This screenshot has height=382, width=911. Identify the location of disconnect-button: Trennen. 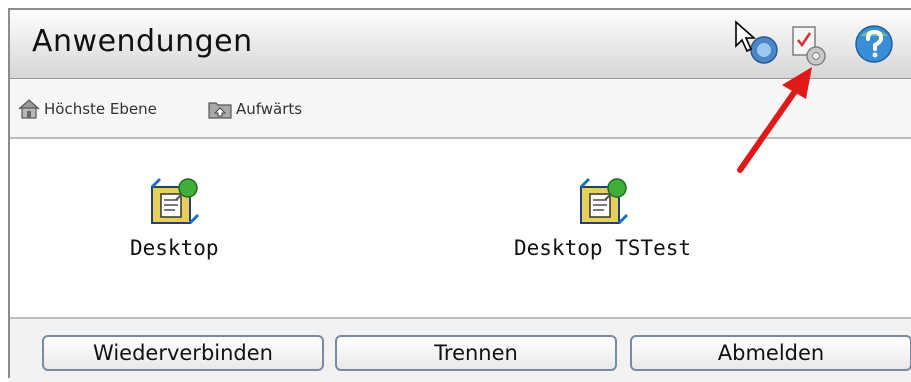
(476, 353).